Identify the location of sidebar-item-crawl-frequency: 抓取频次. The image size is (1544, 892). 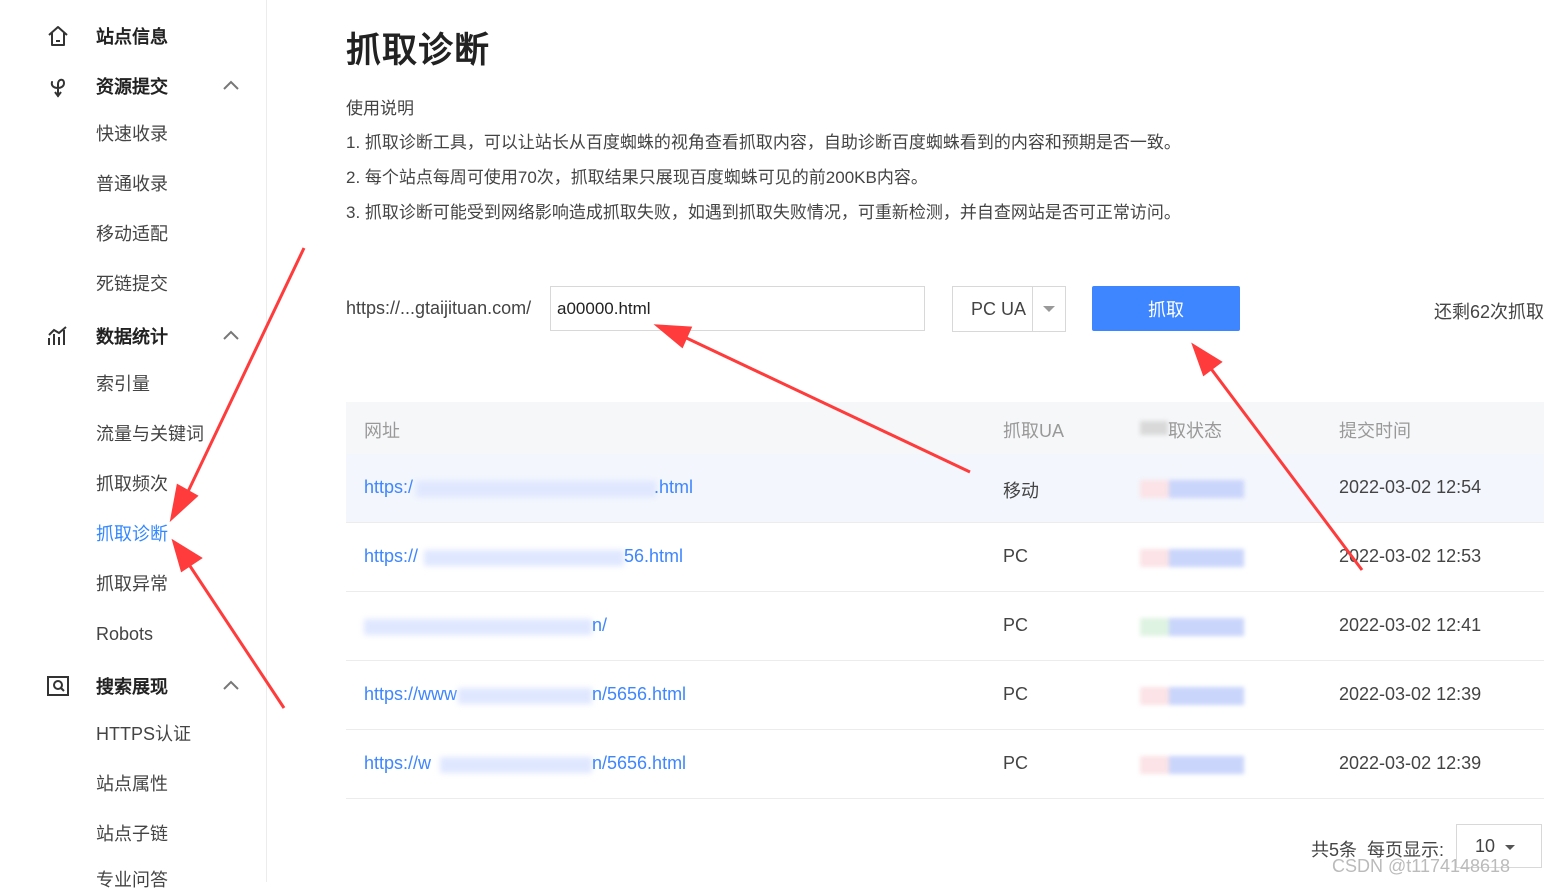
(132, 484).